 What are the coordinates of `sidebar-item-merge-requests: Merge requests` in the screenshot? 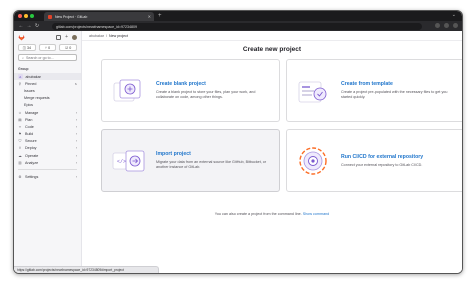 It's located at (47, 98).